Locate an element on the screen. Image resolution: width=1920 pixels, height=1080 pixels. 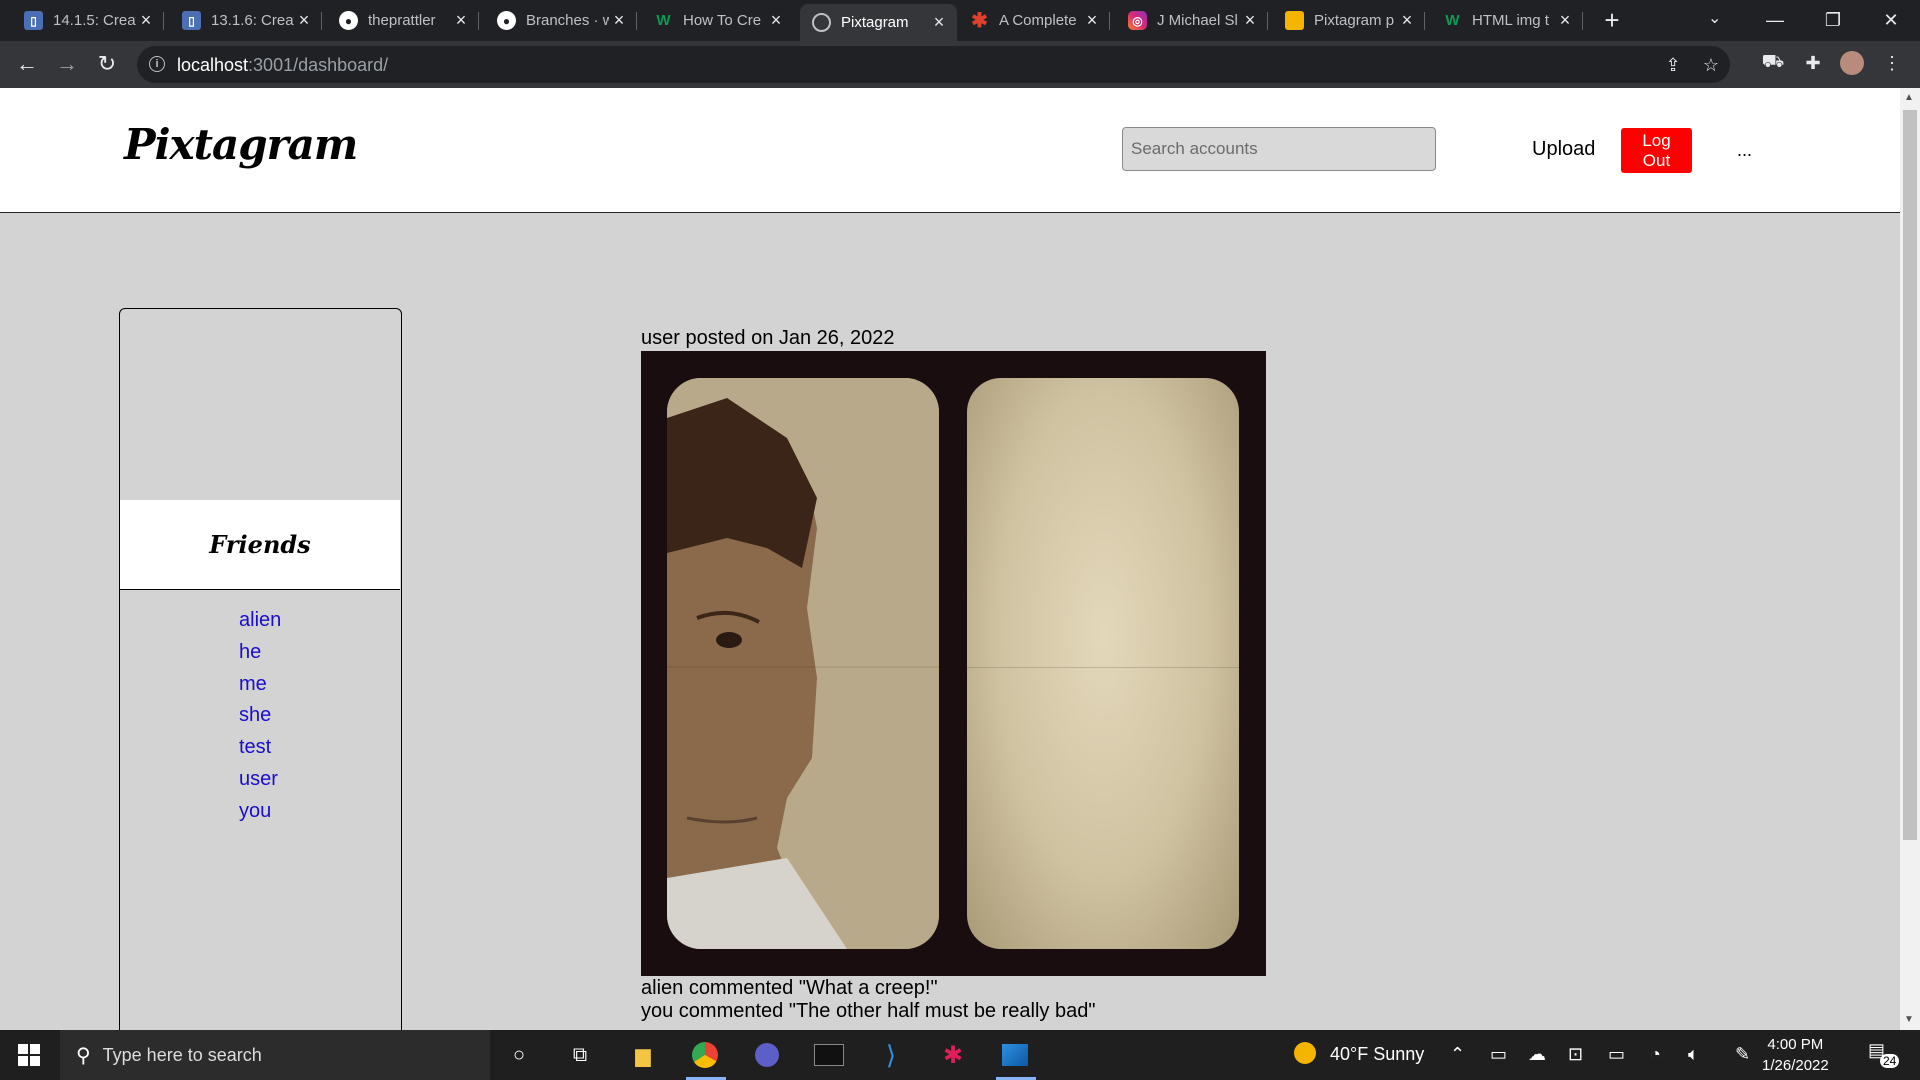
share-icon: ⇪ is located at coordinates (1673, 65).